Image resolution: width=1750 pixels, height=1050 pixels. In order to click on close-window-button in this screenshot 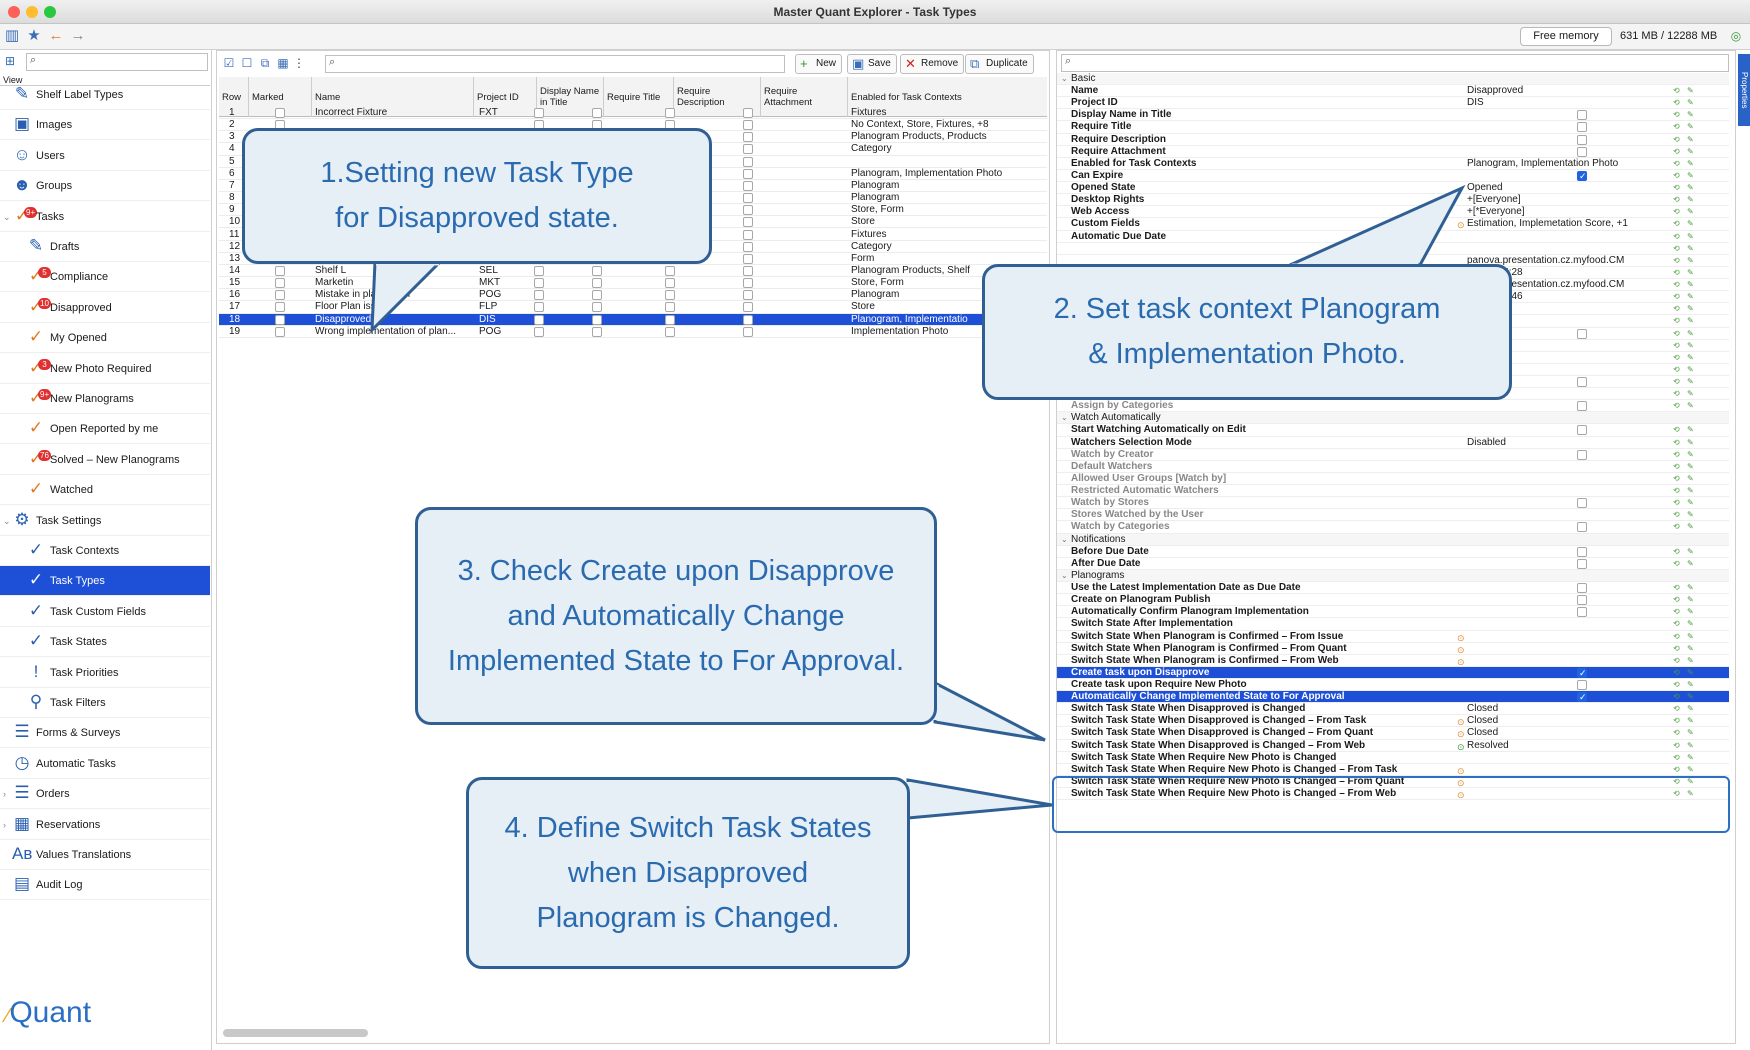, I will do `click(14, 12)`.